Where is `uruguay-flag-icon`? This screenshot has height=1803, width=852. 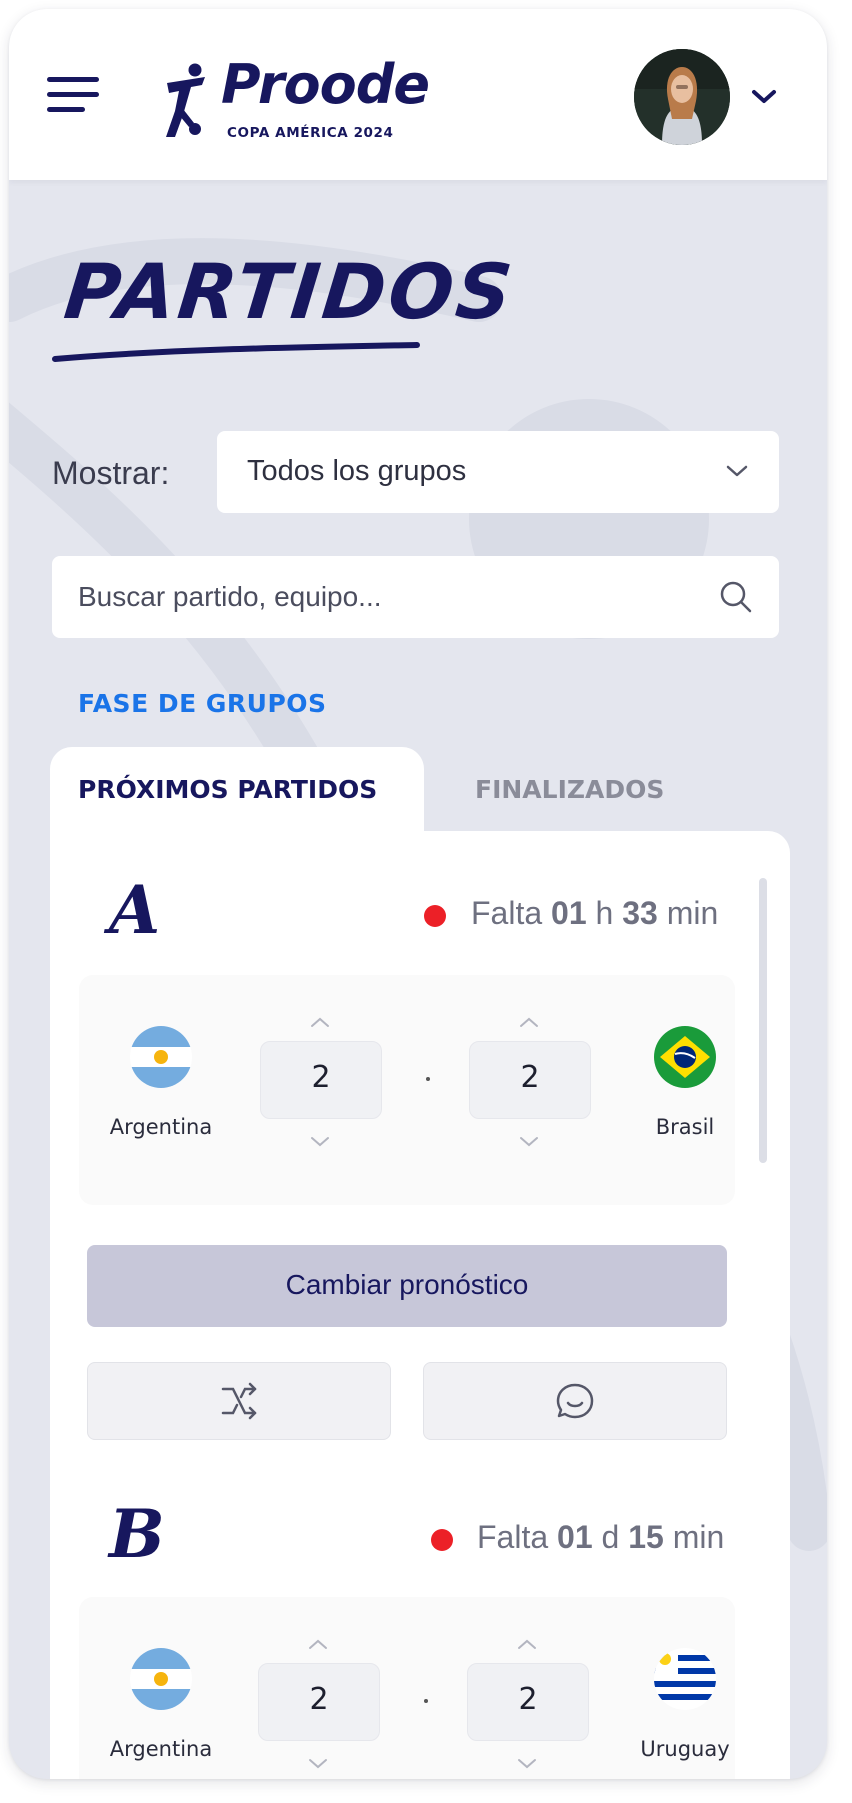
uruguay-flag-icon is located at coordinates (685, 1679).